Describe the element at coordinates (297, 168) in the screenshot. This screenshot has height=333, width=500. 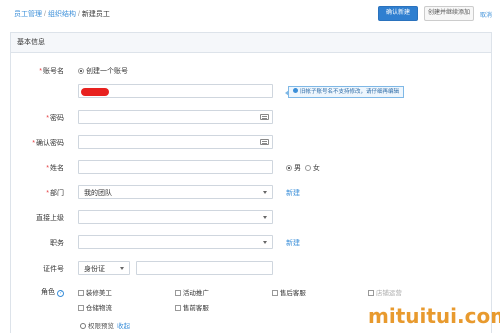
I see `gender-male-label: 男` at that location.